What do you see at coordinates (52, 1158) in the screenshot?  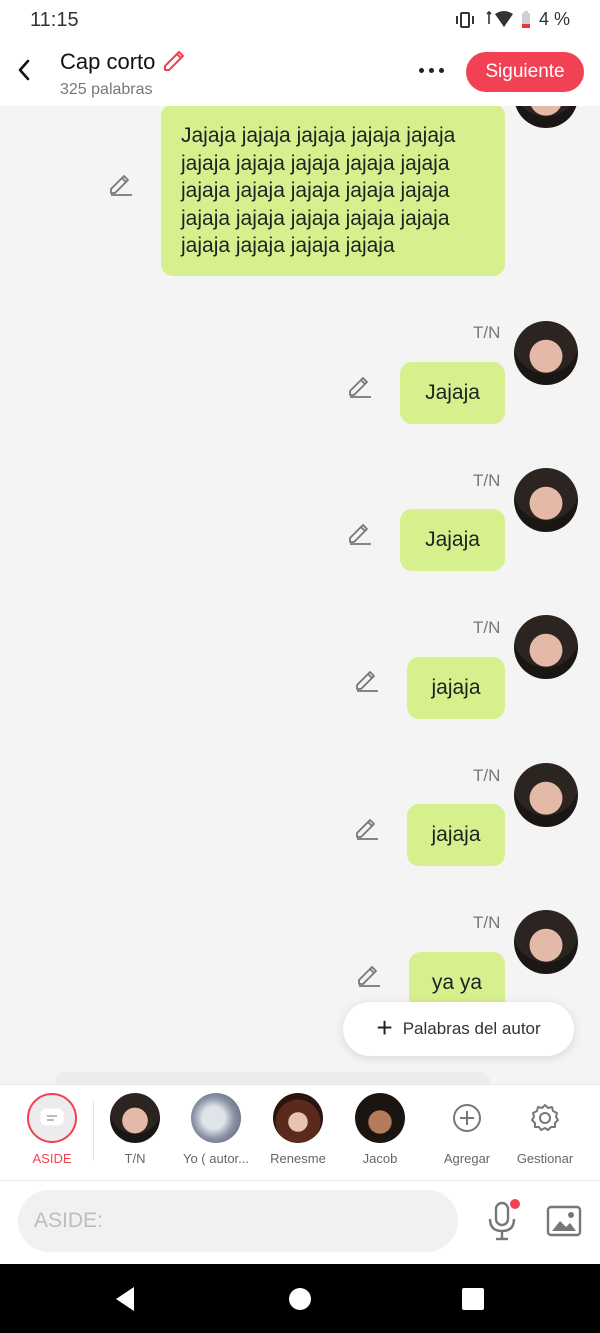 I see `character-label: ASIDE` at bounding box center [52, 1158].